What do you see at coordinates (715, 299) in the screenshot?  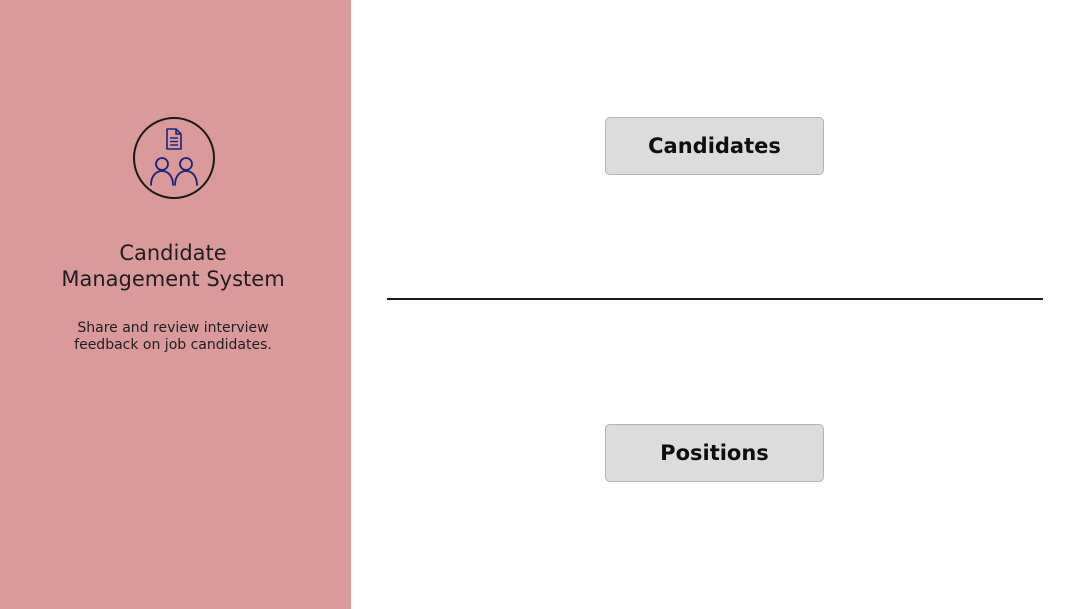 I see `section-divider` at bounding box center [715, 299].